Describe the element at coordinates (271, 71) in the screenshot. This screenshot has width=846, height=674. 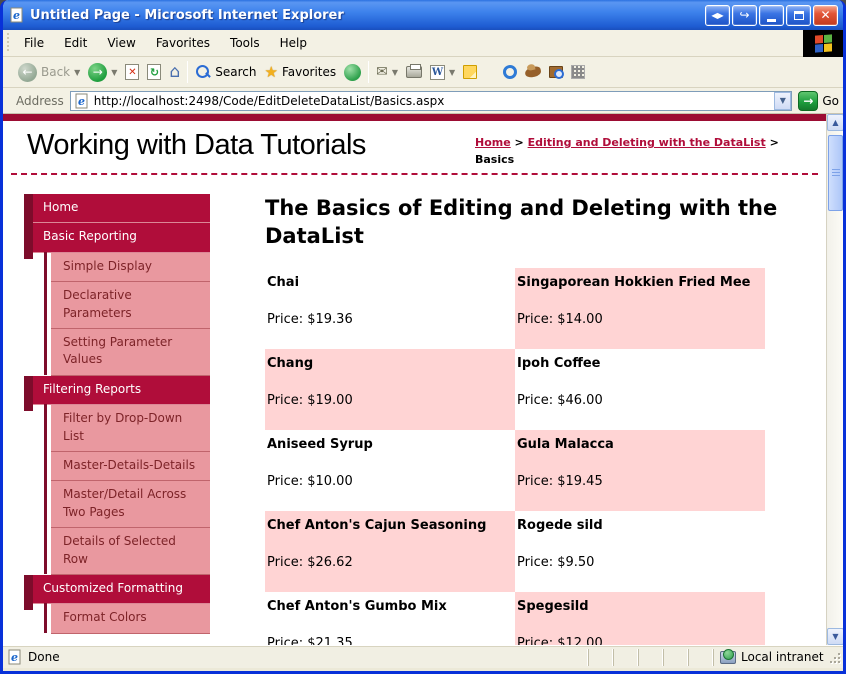
I see `favorites-star-icon: ★` at that location.